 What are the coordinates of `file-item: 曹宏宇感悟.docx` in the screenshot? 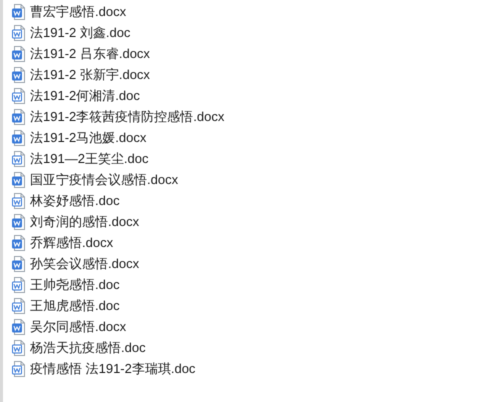 It's located at (120, 11).